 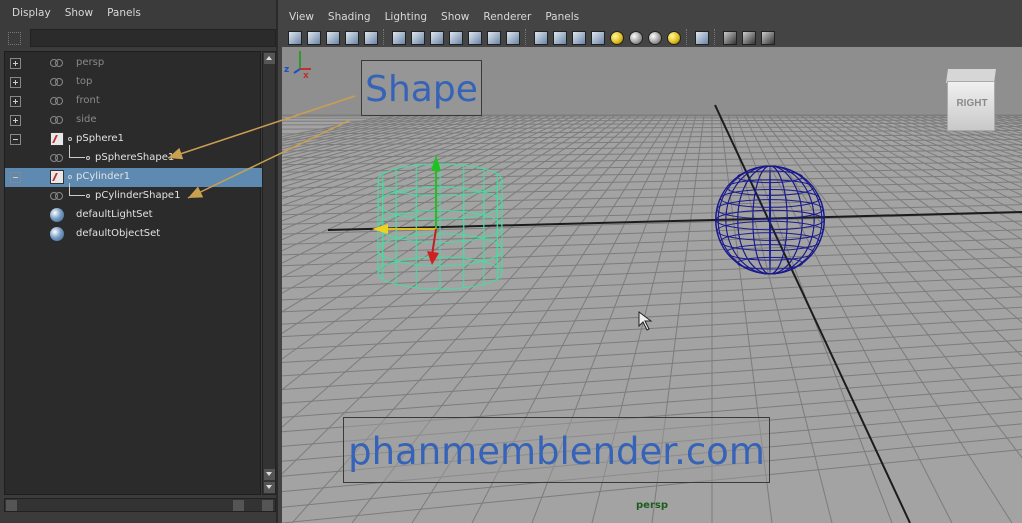 What do you see at coordinates (301, 17) in the screenshot?
I see `menu-view: View` at bounding box center [301, 17].